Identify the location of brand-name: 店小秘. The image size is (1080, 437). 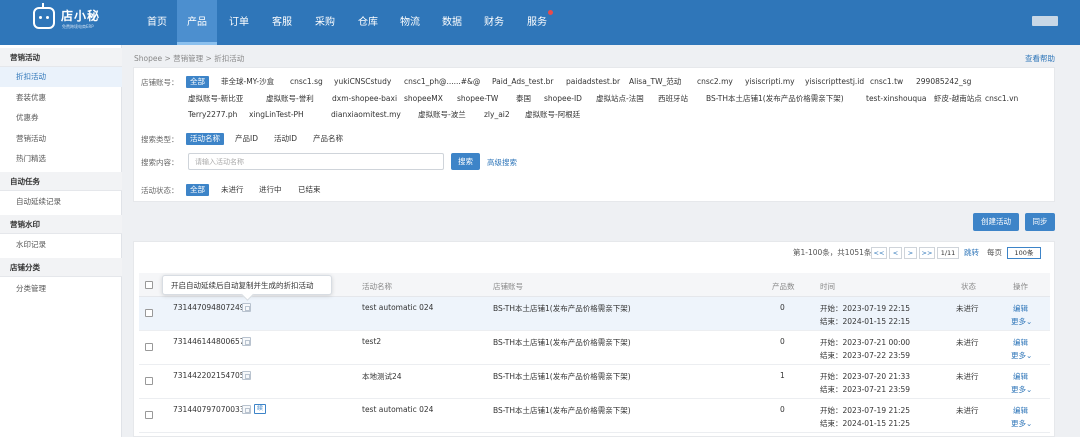
(80, 15).